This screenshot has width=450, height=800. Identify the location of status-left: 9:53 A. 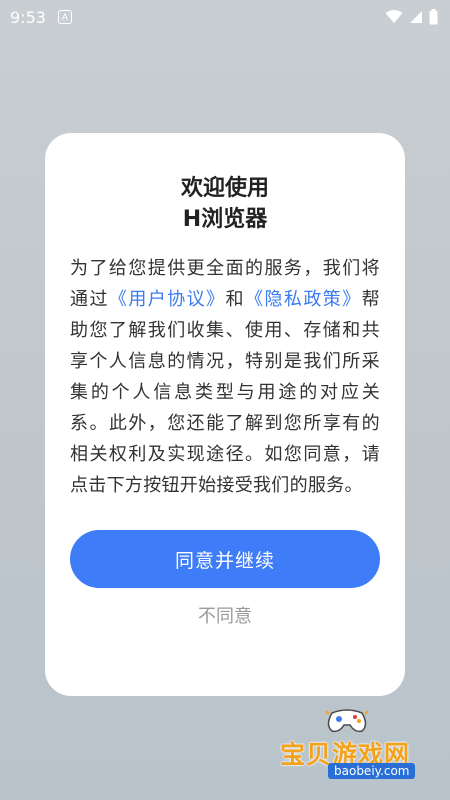
(41, 17).